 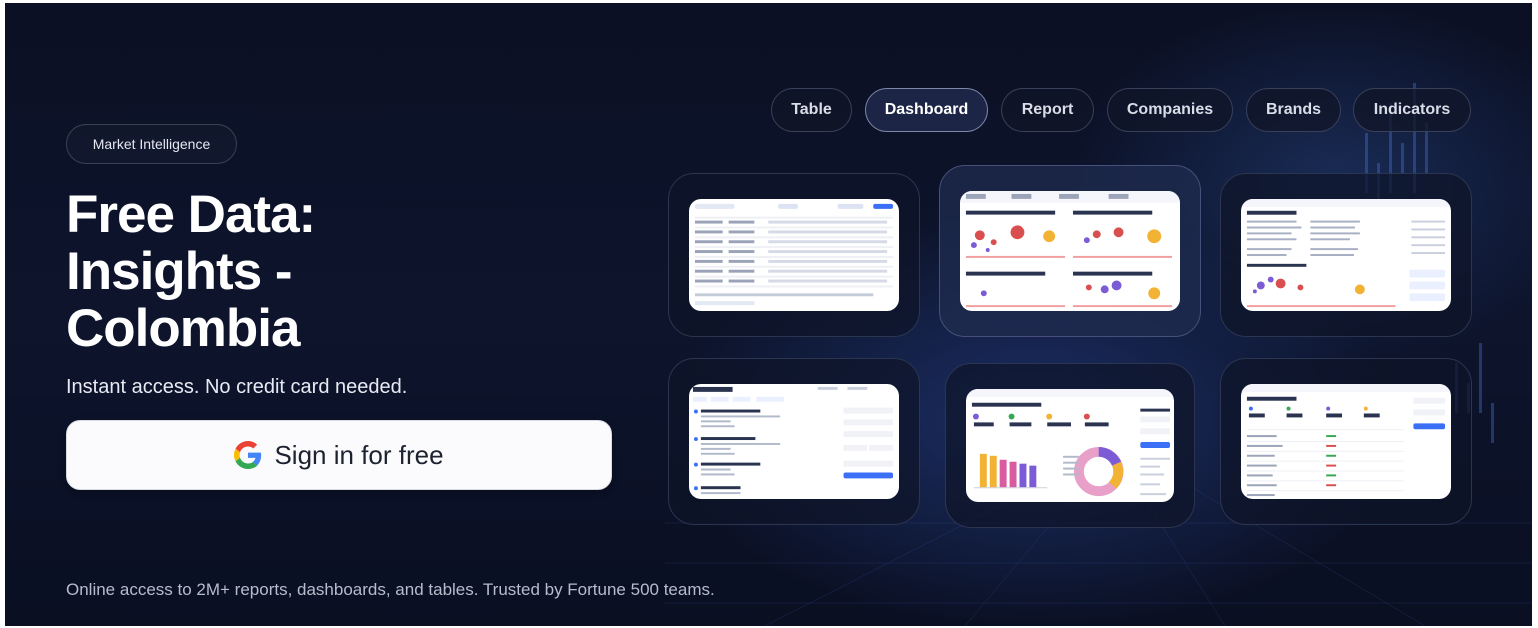 I want to click on brands-preview-card, so click(x=1070, y=445).